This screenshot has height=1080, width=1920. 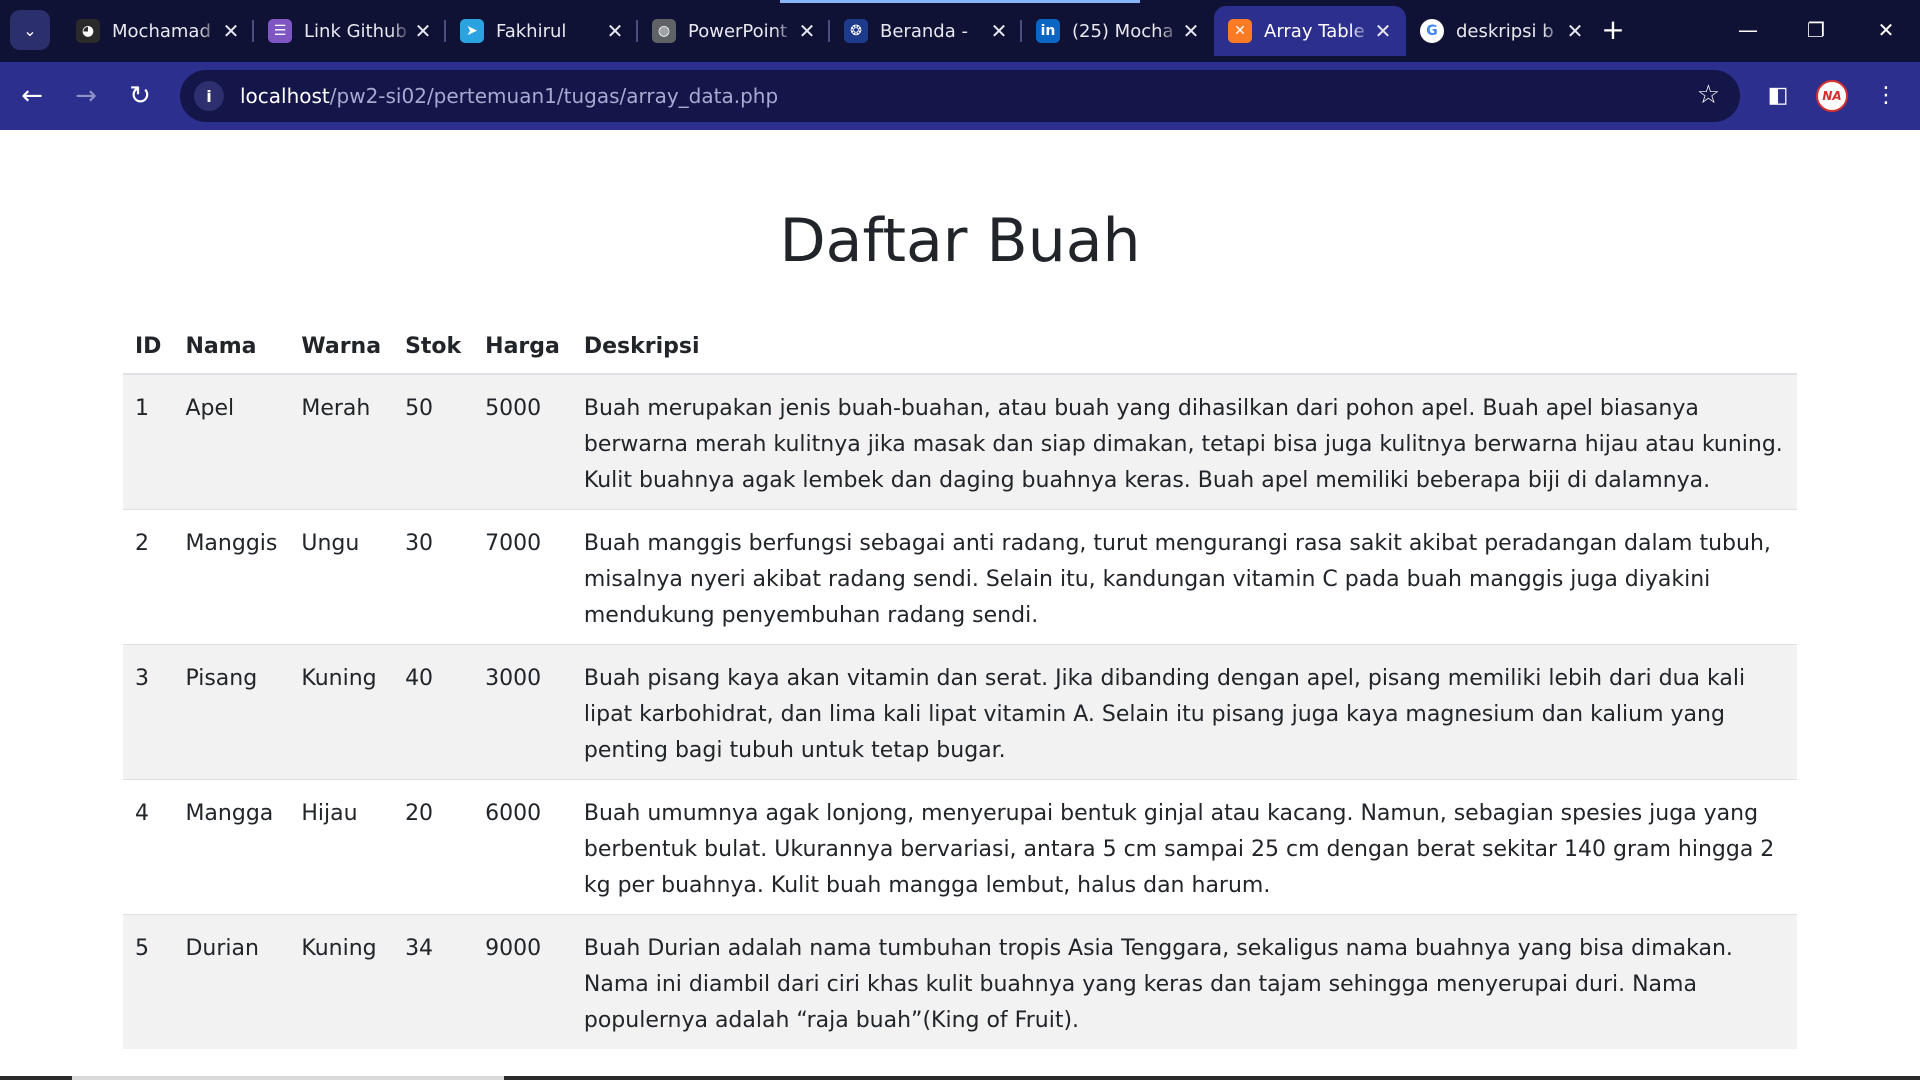 I want to click on side-panel-button: ◧, so click(x=1778, y=96).